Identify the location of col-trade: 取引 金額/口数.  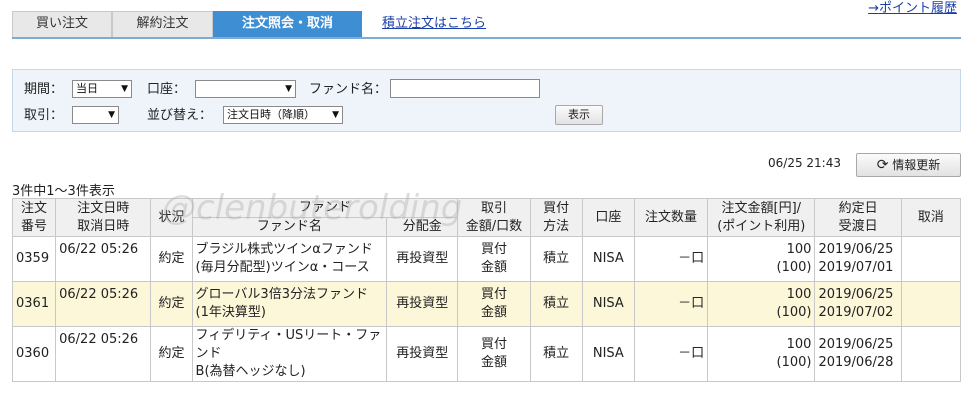
(494, 217).